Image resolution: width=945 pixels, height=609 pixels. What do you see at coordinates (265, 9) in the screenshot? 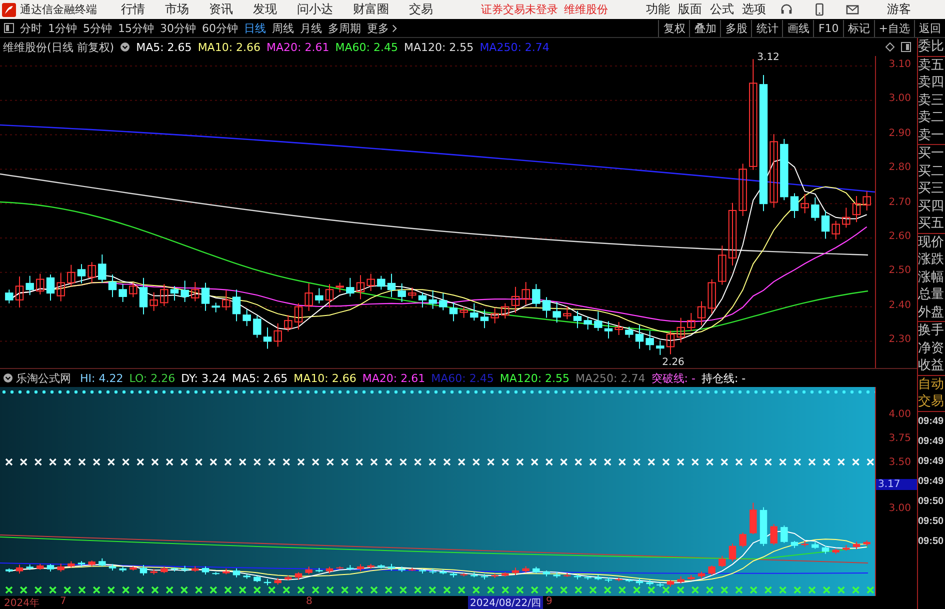
I see `menu-item: 发现` at bounding box center [265, 9].